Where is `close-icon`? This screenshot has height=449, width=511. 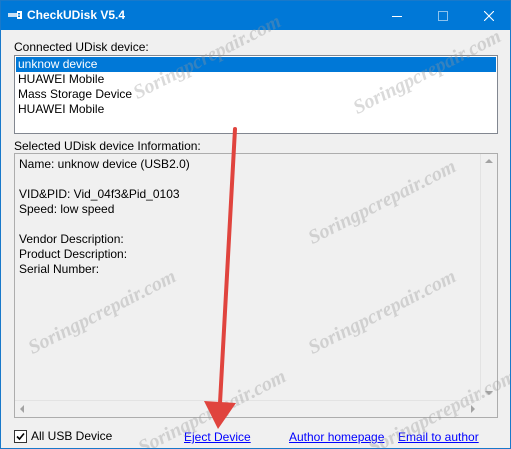
close-icon is located at coordinates (489, 15).